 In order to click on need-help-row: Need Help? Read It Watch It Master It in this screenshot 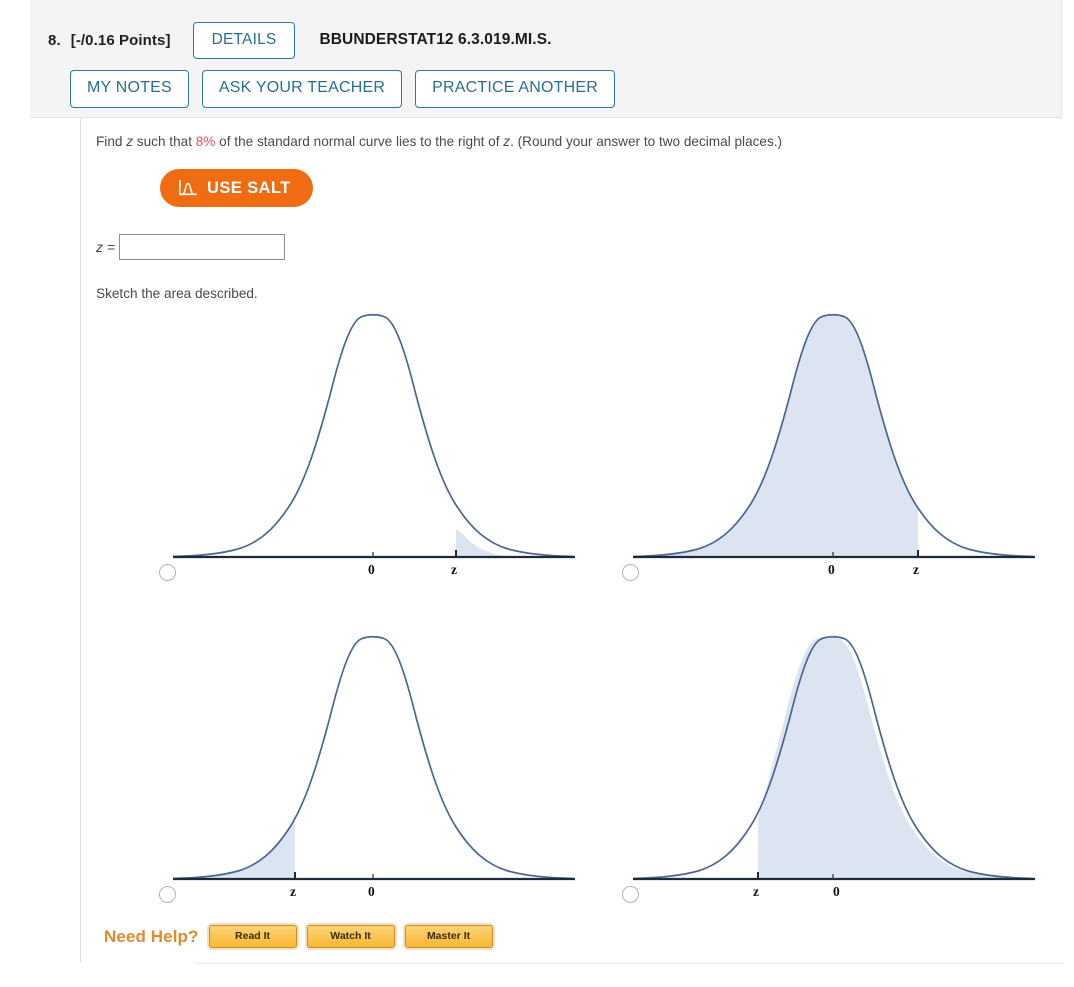, I will do `click(298, 936)`.